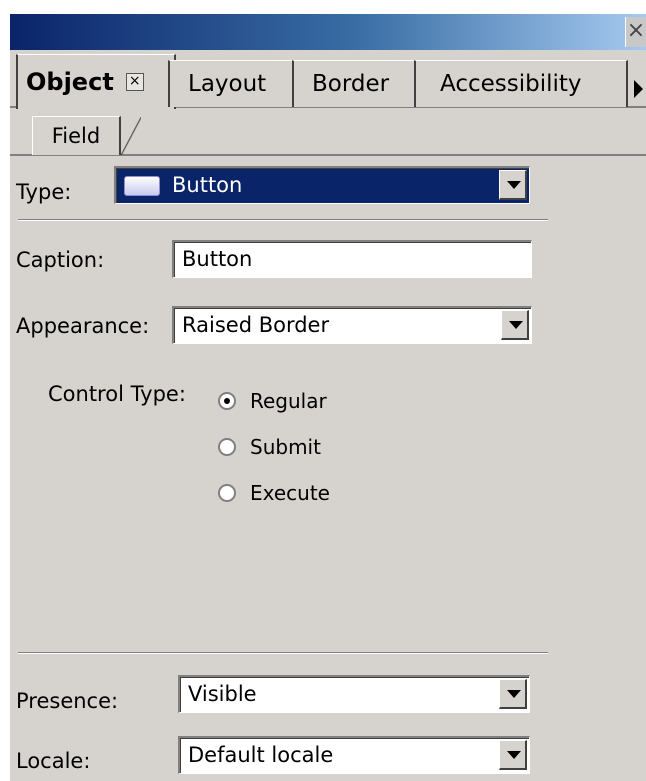 The width and height of the screenshot is (646, 781). I want to click on tab-close-icon: ×, so click(134, 82).